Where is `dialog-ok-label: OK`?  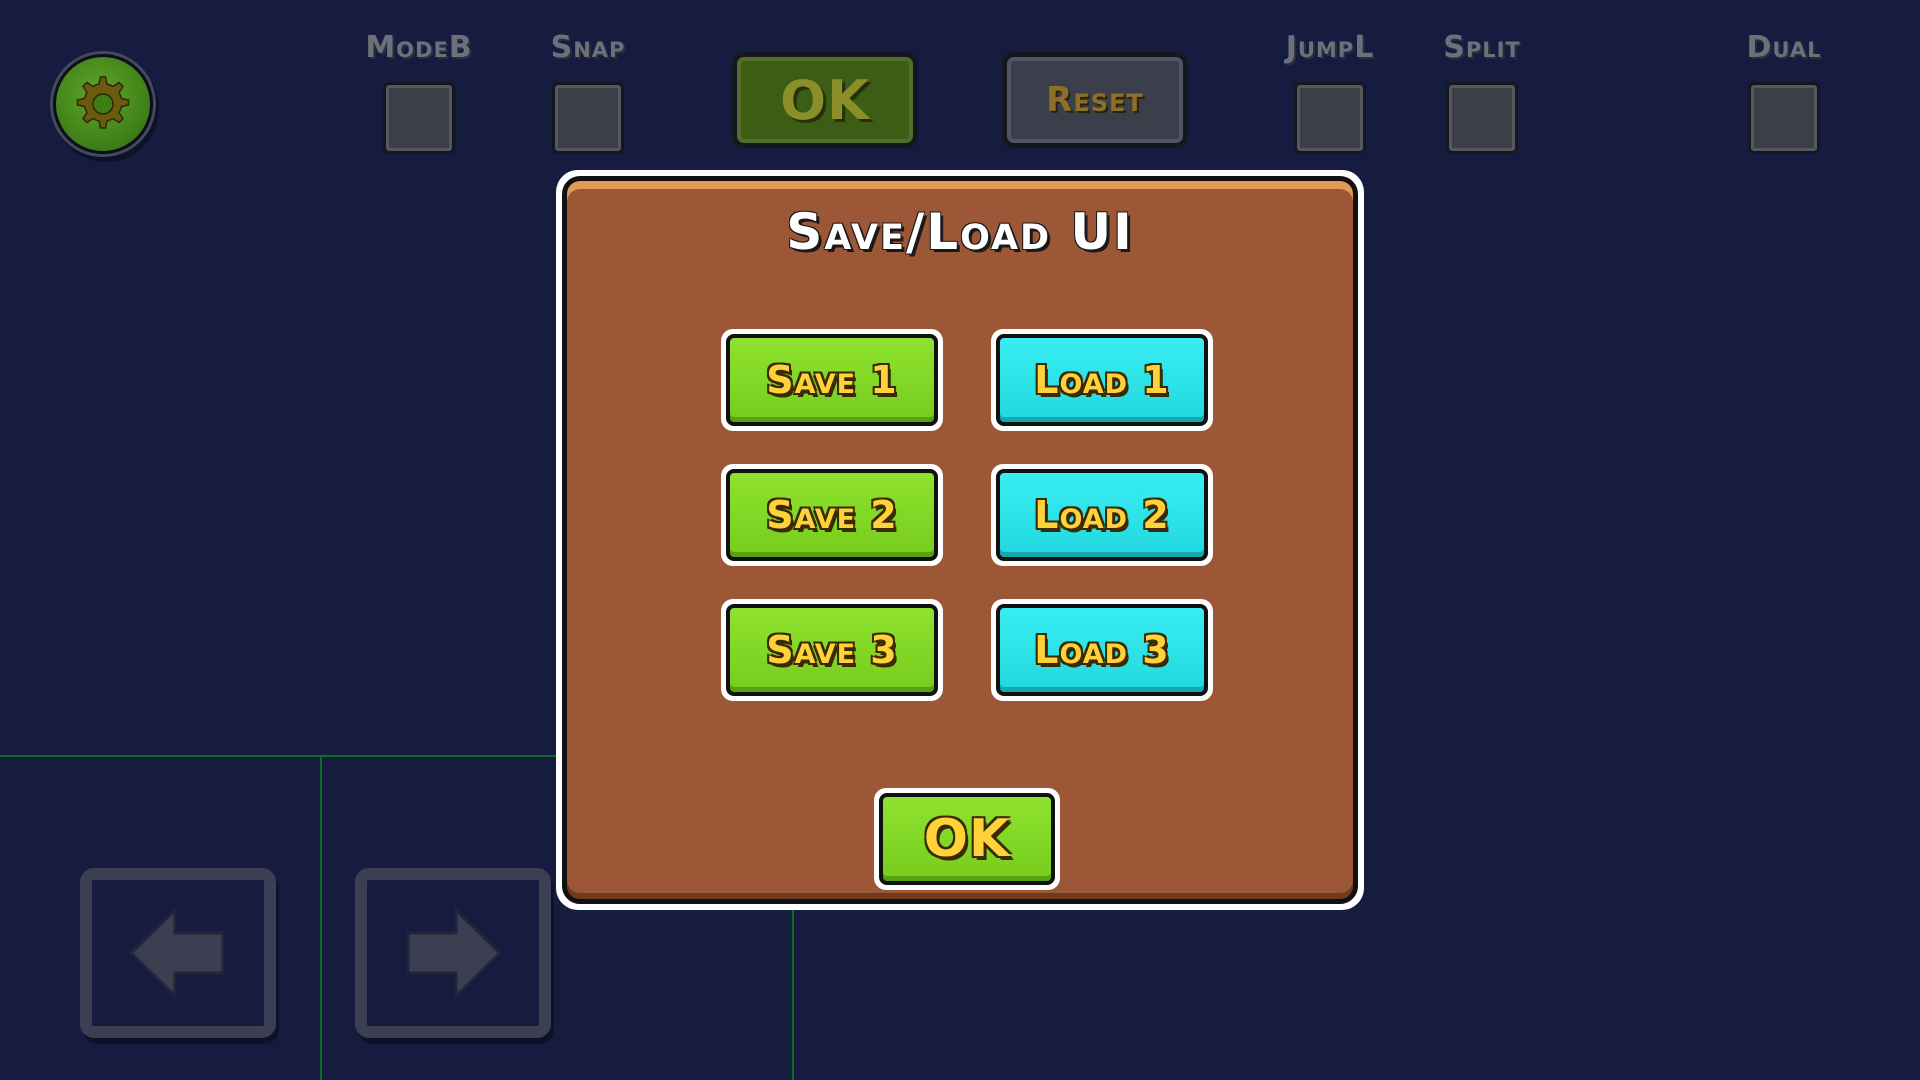 dialog-ok-label: OK is located at coordinates (967, 839).